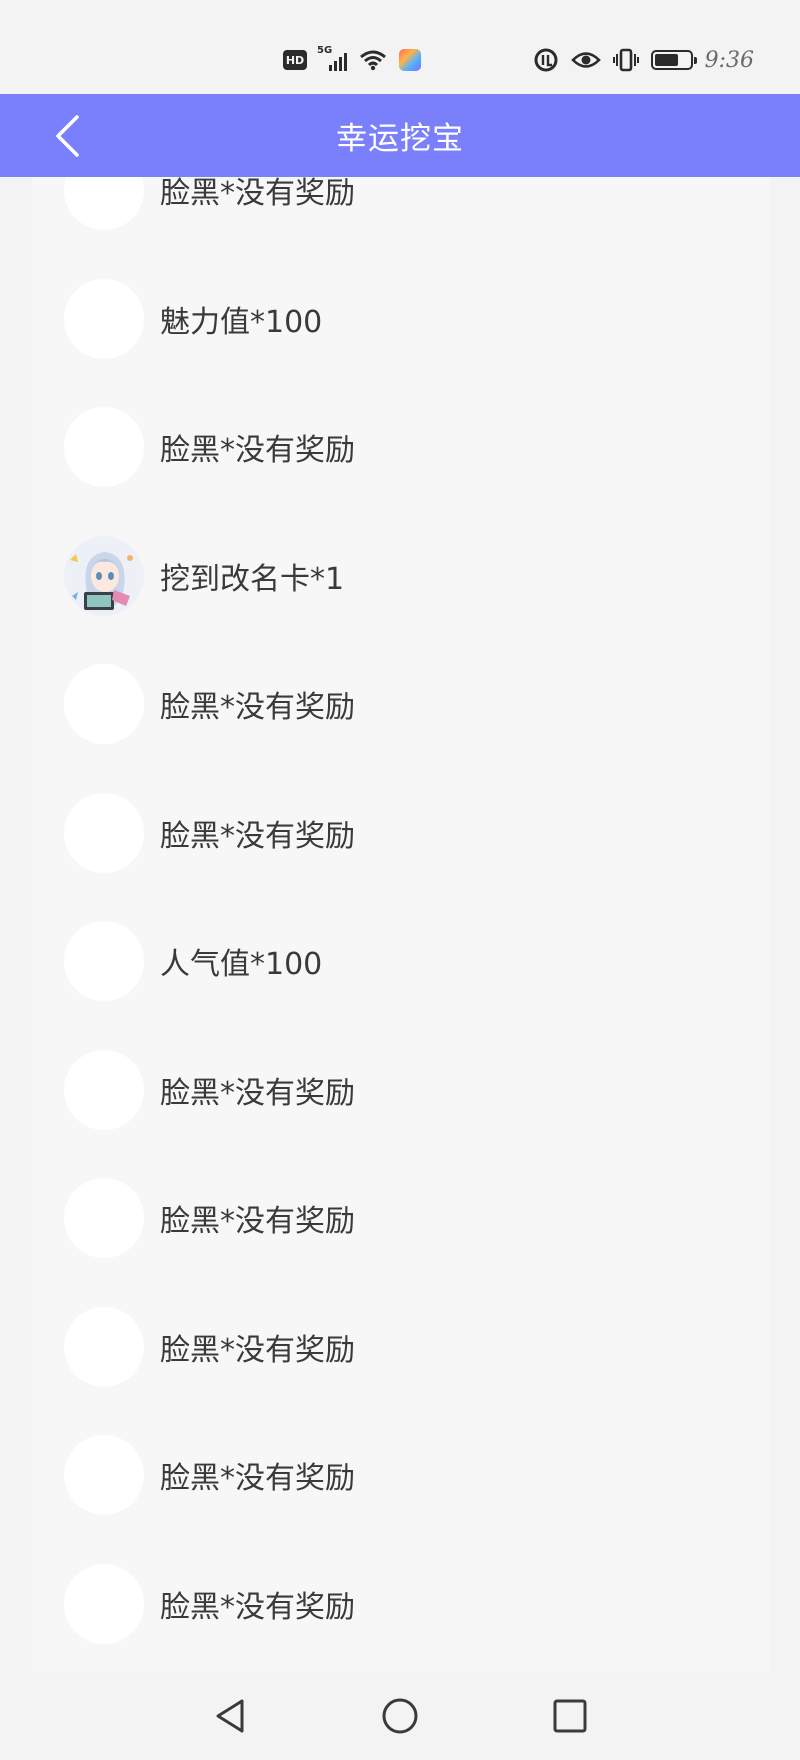 Image resolution: width=800 pixels, height=1760 pixels. I want to click on back-triangle-icon, so click(230, 1716).